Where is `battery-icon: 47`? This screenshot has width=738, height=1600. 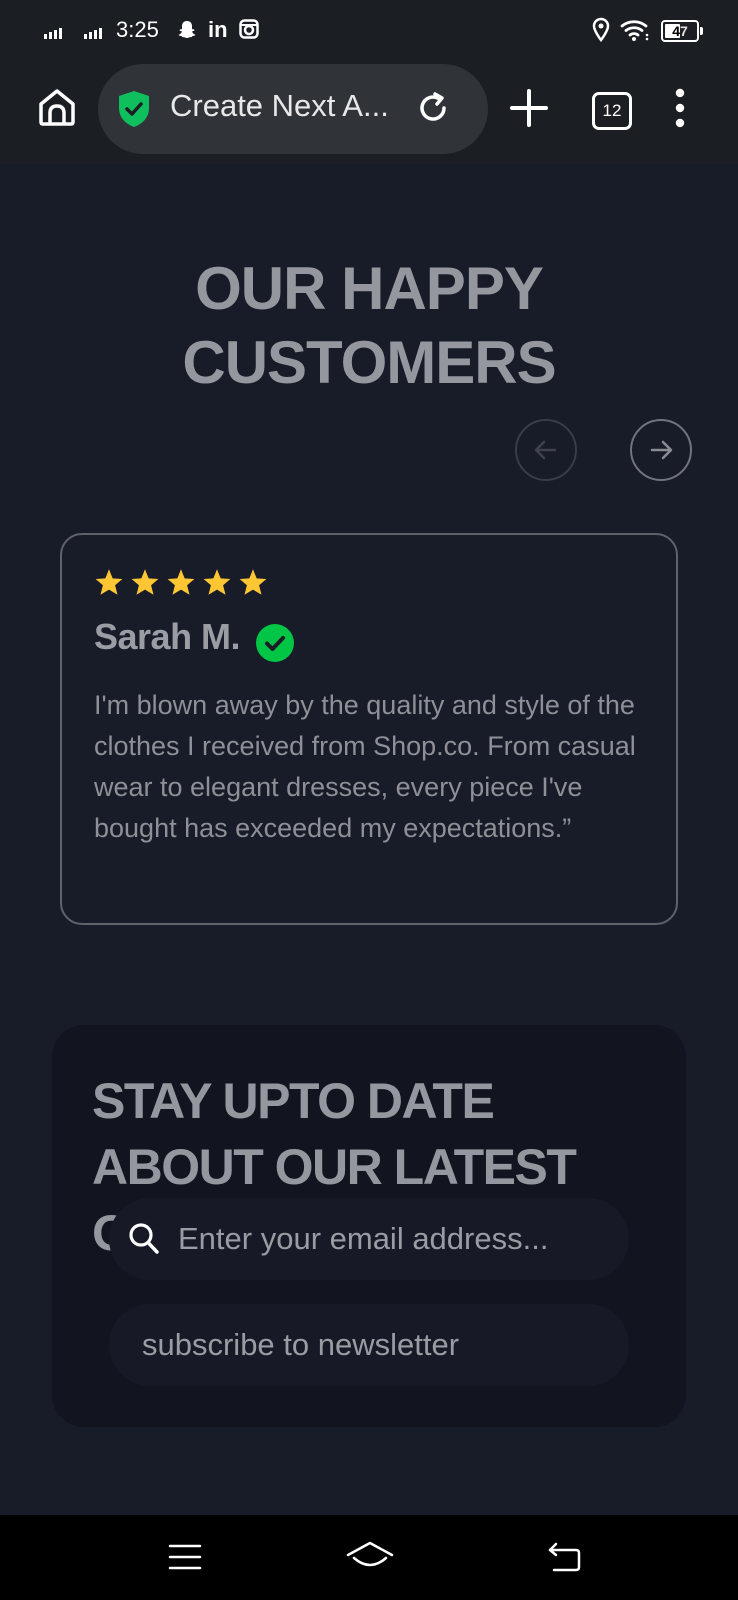
battery-icon: 47 is located at coordinates (682, 31).